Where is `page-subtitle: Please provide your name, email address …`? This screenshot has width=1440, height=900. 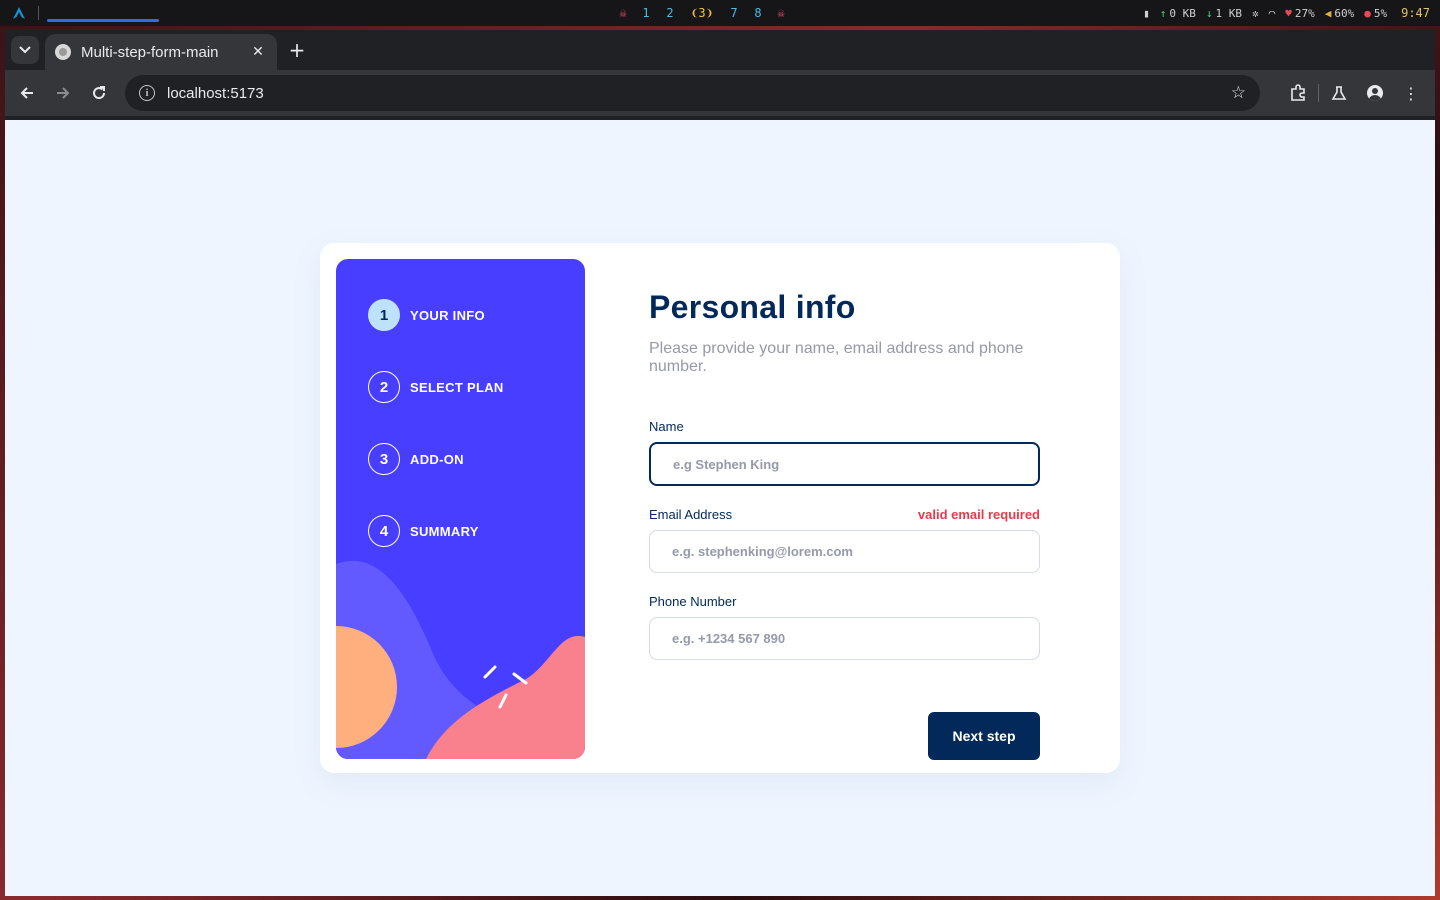 page-subtitle: Please provide your name, email address … is located at coordinates (836, 357).